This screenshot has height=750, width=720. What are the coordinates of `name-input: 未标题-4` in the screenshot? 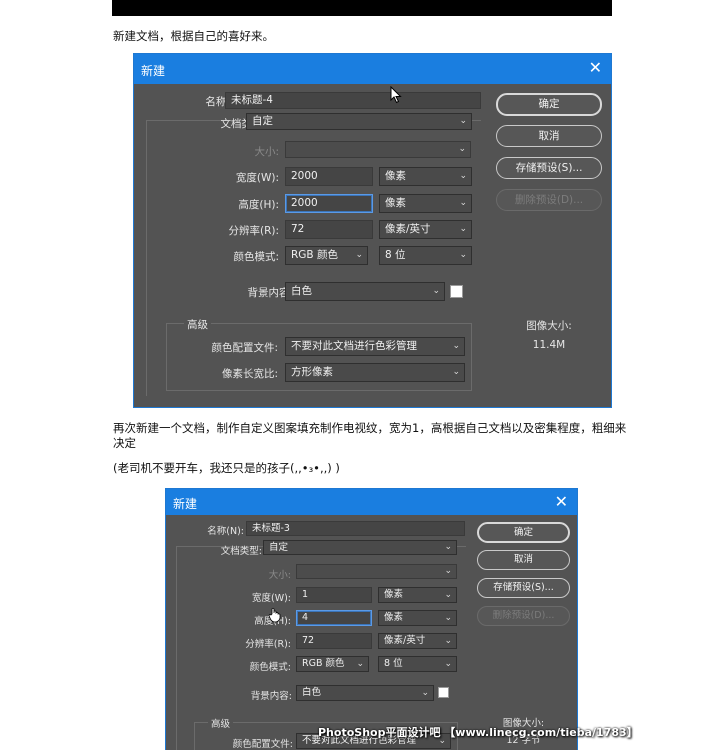 It's located at (353, 100).